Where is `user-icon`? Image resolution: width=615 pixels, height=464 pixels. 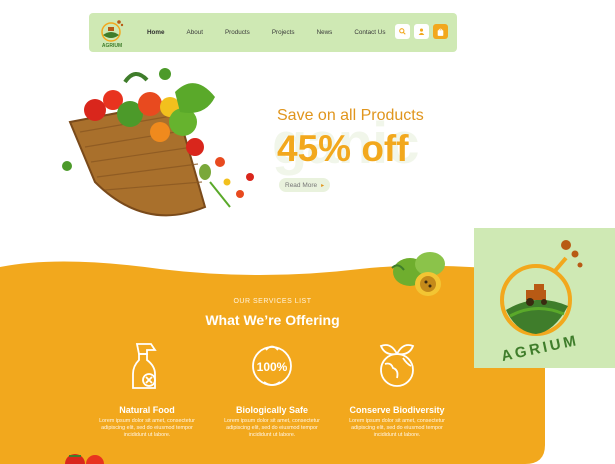 user-icon is located at coordinates (421, 31).